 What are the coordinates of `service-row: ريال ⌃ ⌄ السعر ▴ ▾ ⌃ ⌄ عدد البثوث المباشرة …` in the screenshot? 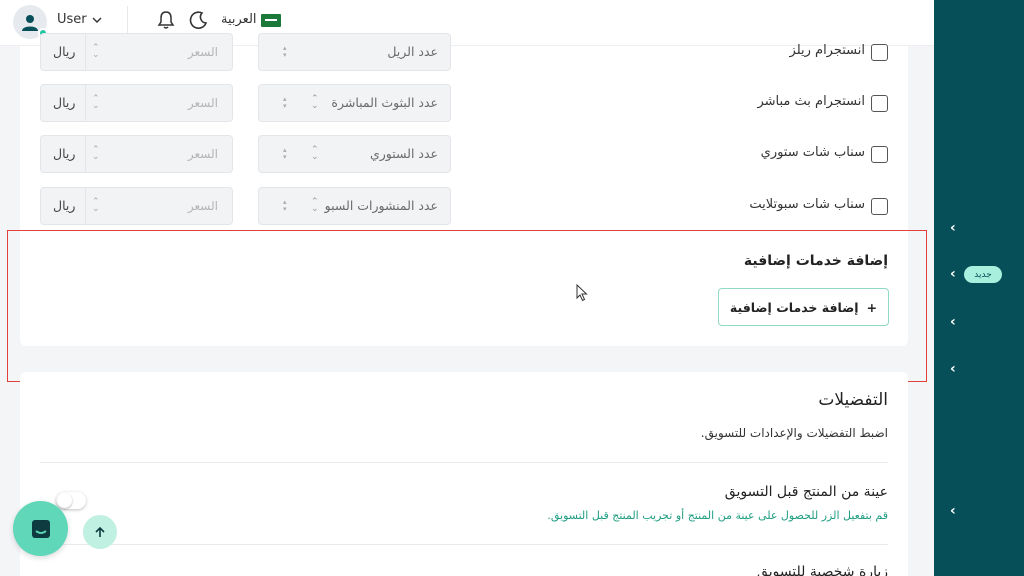 It's located at (464, 104).